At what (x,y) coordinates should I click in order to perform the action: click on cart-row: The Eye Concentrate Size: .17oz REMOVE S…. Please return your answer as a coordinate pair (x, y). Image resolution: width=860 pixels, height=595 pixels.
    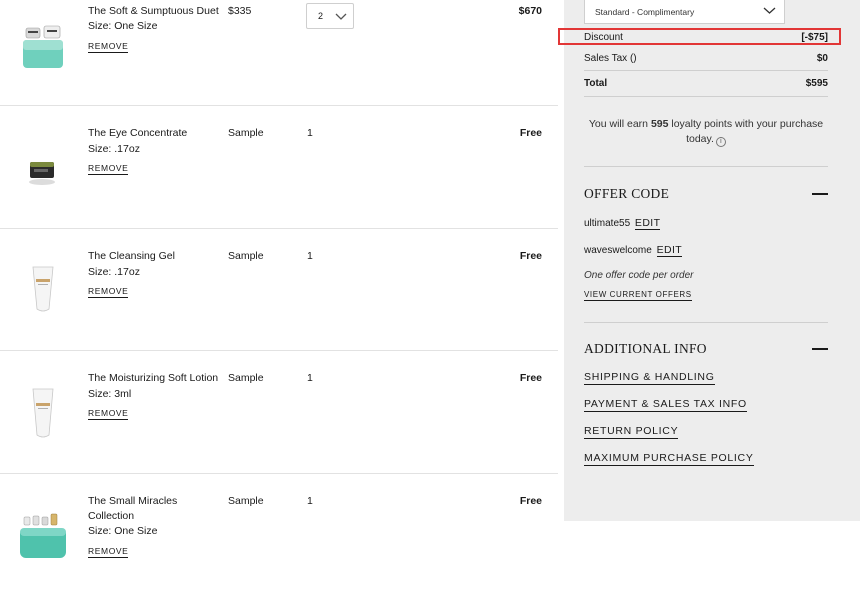
    Looking at the image, I should click on (279, 167).